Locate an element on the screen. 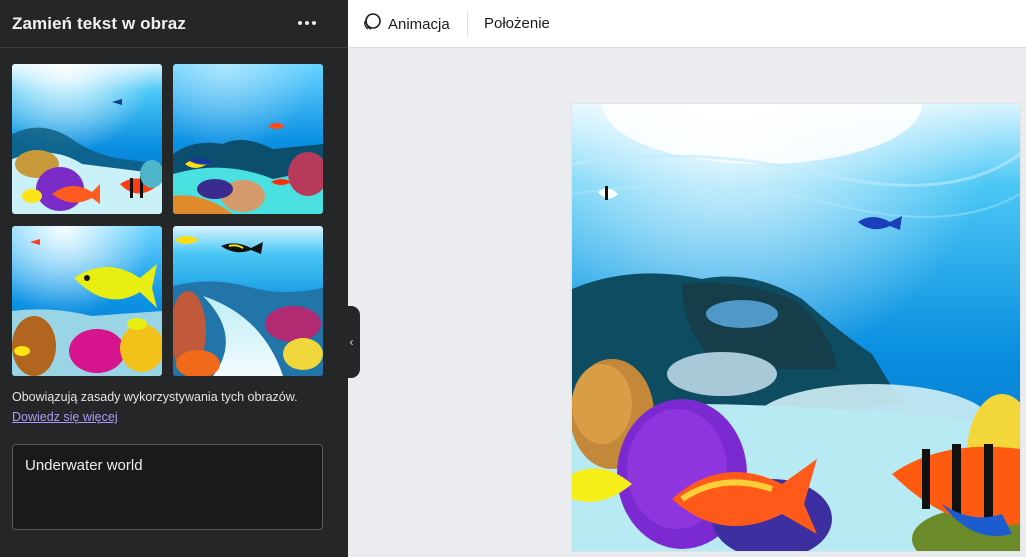 The image size is (1026, 557). prompt-input is located at coordinates (167, 487).